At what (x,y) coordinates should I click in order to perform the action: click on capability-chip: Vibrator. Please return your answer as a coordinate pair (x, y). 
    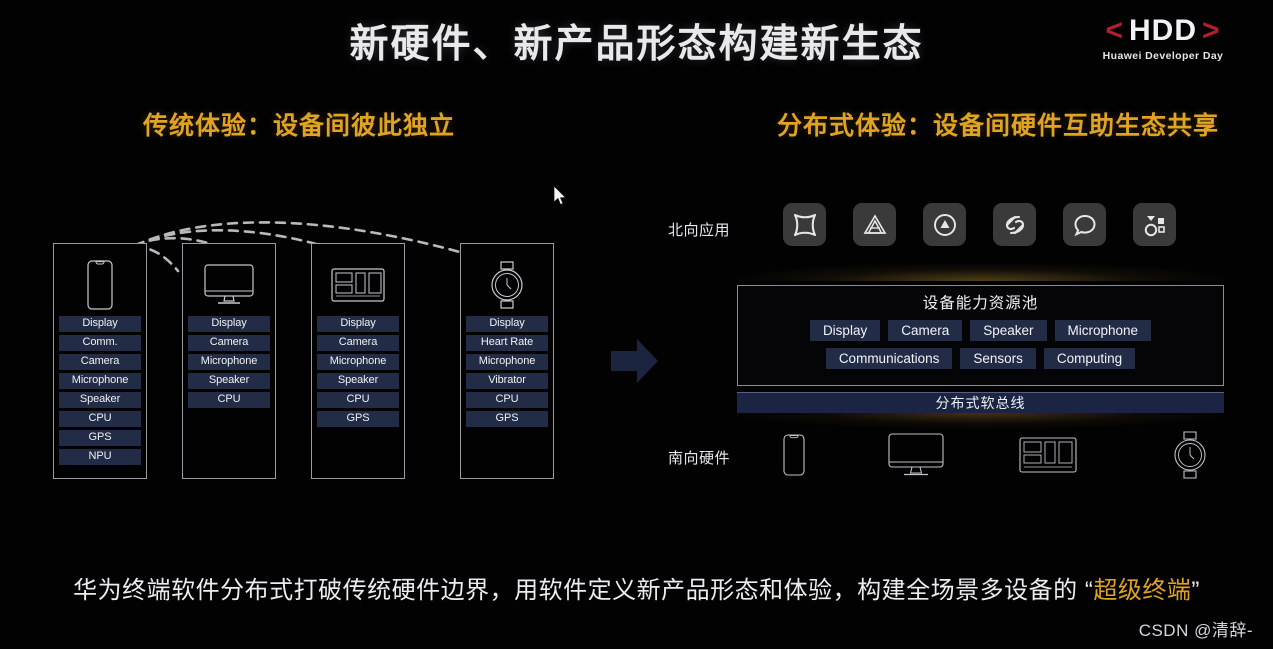
    Looking at the image, I should click on (507, 381).